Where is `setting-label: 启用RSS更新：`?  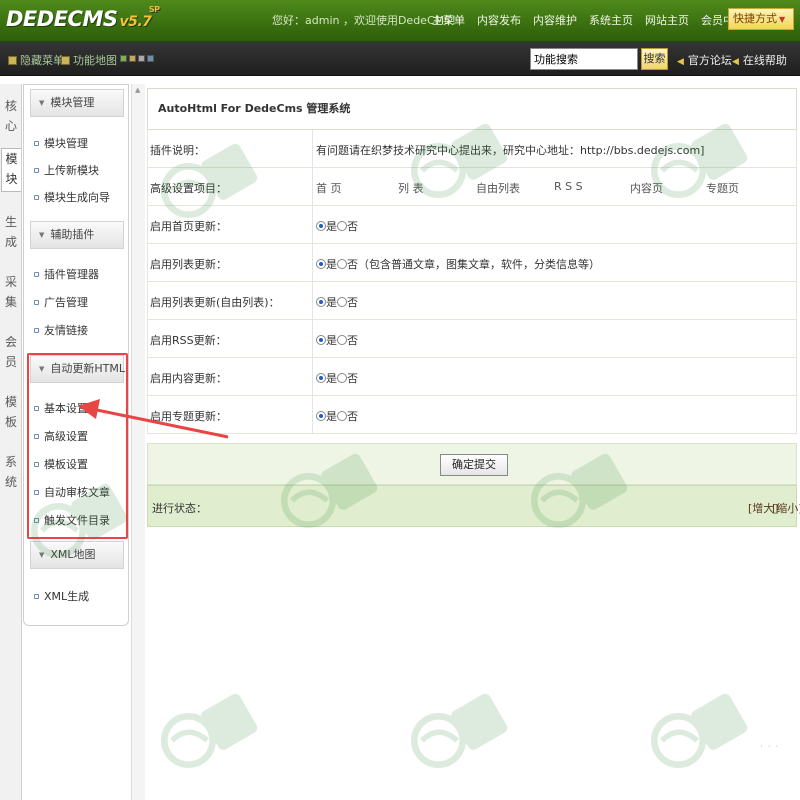
setting-label: 启用RSS更新： is located at coordinates (188, 340).